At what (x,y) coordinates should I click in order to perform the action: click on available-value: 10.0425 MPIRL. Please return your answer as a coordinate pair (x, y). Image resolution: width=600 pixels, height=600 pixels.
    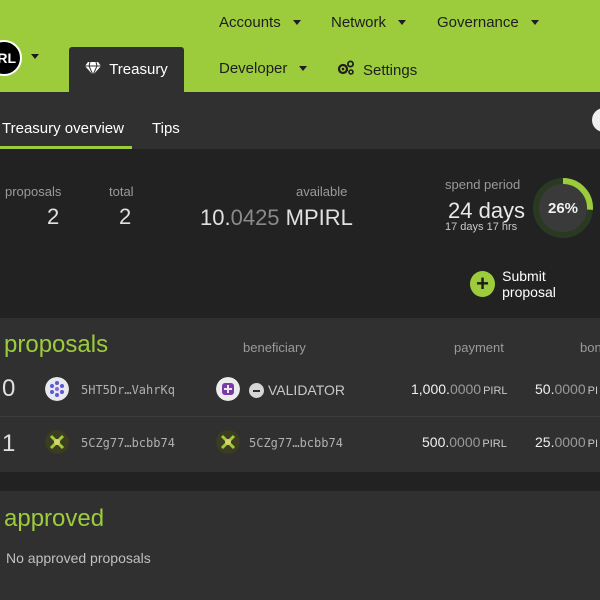
    Looking at the image, I should click on (276, 218).